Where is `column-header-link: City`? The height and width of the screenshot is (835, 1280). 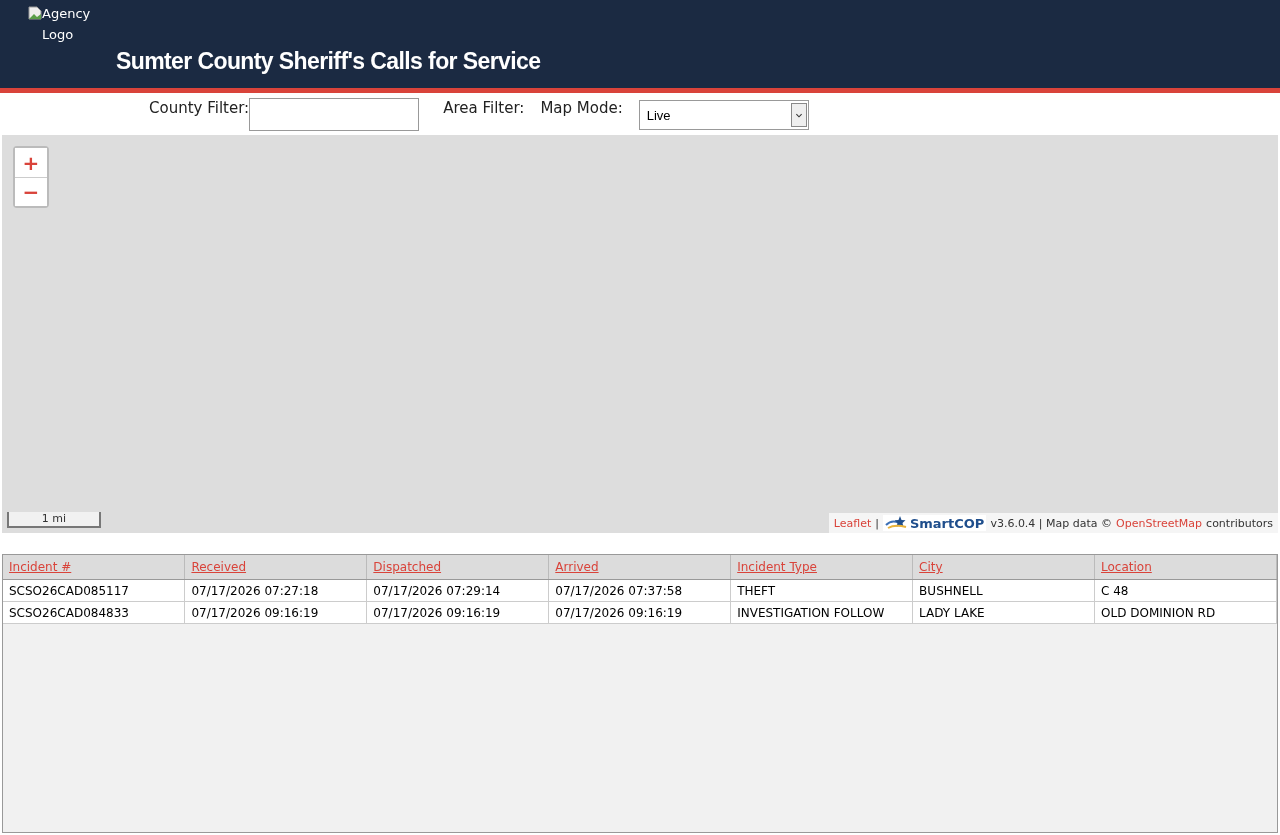 column-header-link: City is located at coordinates (931, 567).